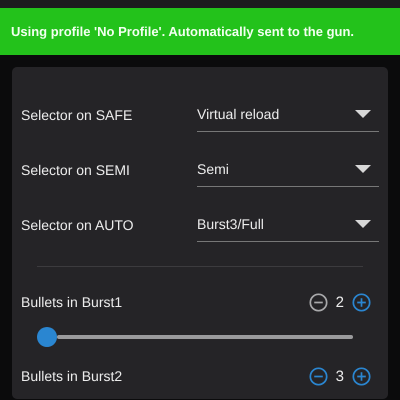  What do you see at coordinates (71, 302) in the screenshot?
I see `counter-label: Bullets in Burst1` at bounding box center [71, 302].